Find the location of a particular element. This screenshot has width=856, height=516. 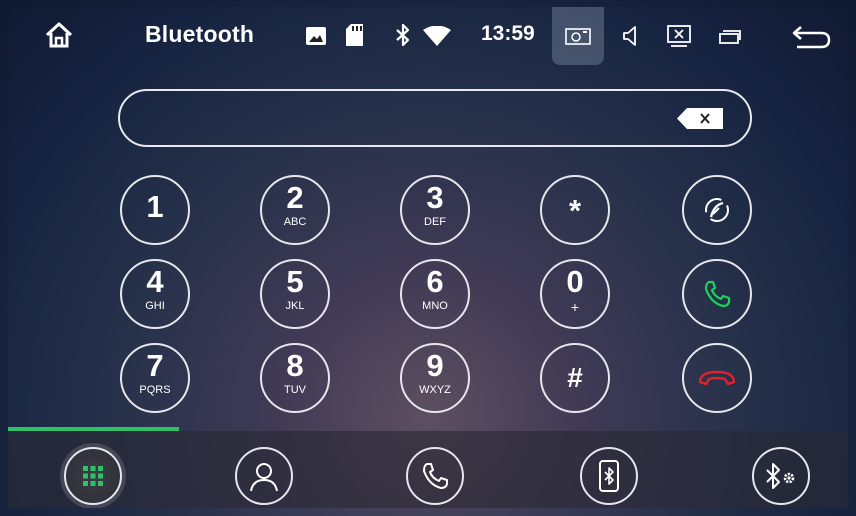

call-button is located at coordinates (717, 294).